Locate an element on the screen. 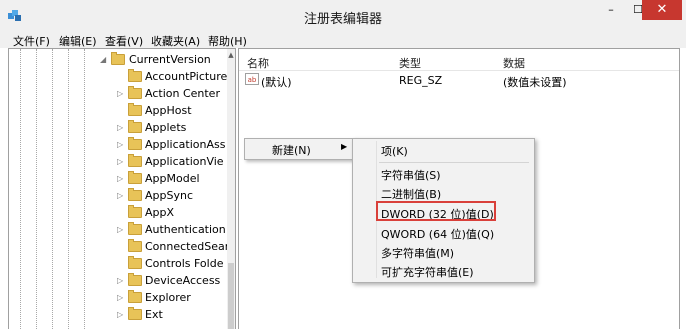  submenu-item-key: 项(K) is located at coordinates (394, 151).